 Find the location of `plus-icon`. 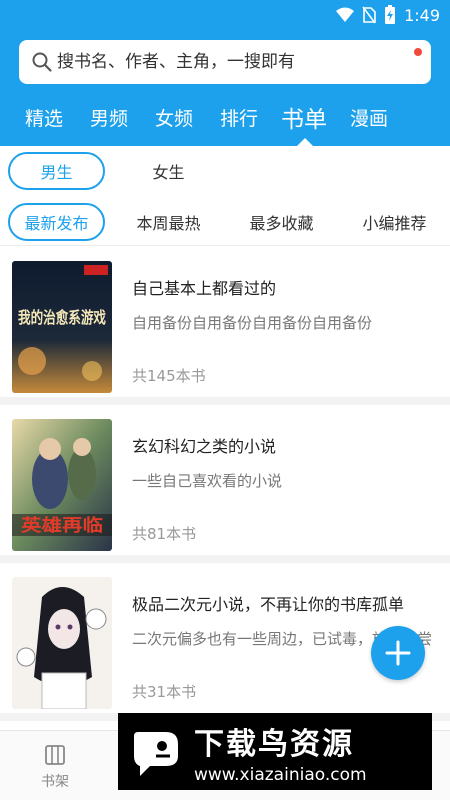

plus-icon is located at coordinates (398, 653).